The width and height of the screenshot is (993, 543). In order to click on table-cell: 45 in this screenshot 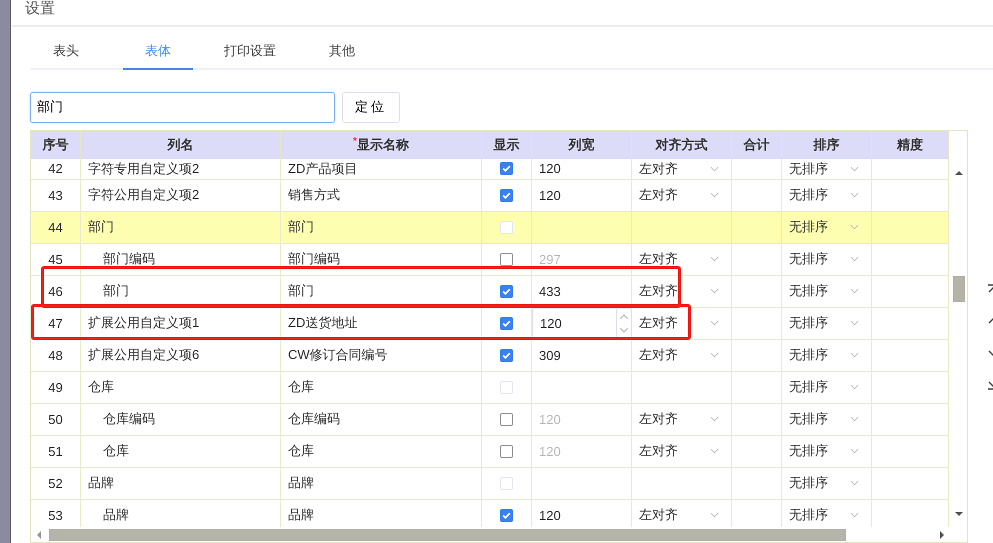, I will do `click(55, 259)`.